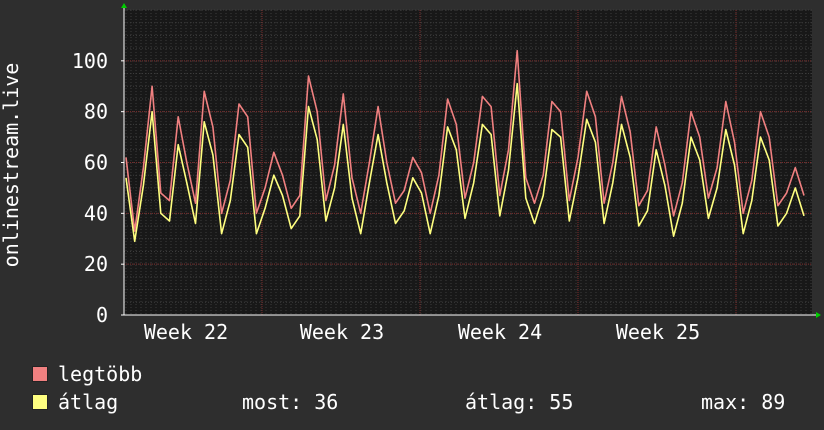 This screenshot has height=430, width=824. Describe the element at coordinates (102, 315) in the screenshot. I see `y-tick-label: 0` at that location.